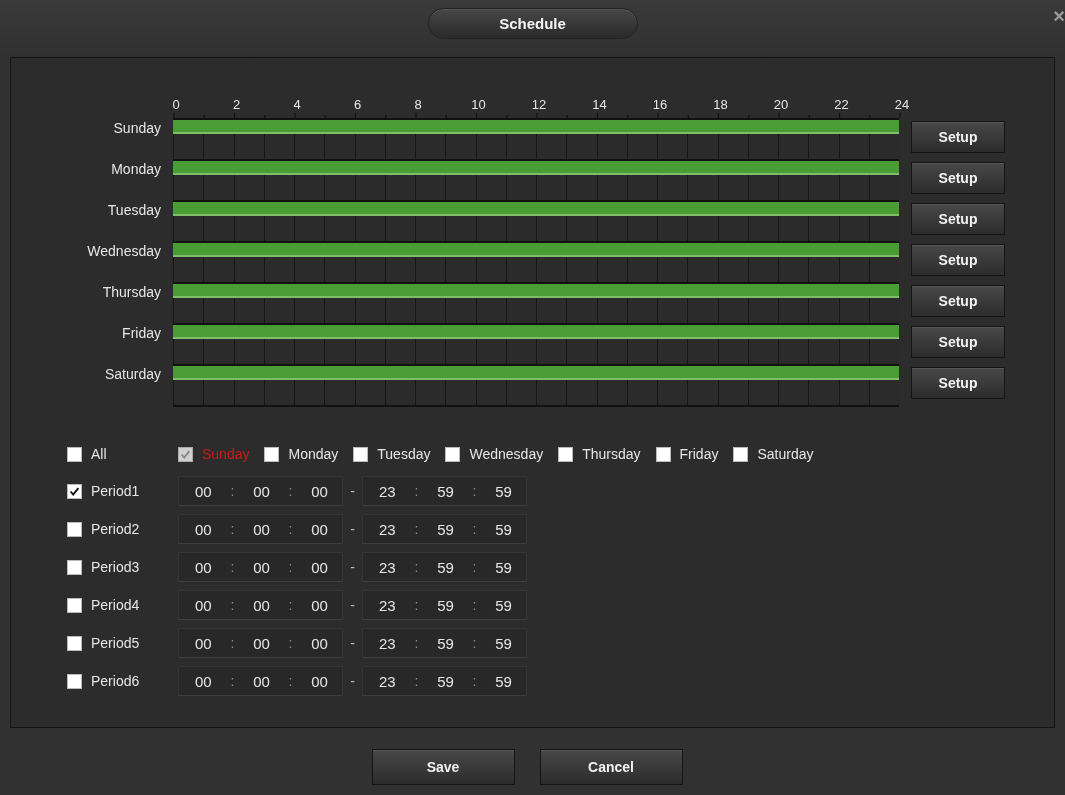 This screenshot has width=1065, height=795. I want to click on period-label: Period5, so click(115, 643).